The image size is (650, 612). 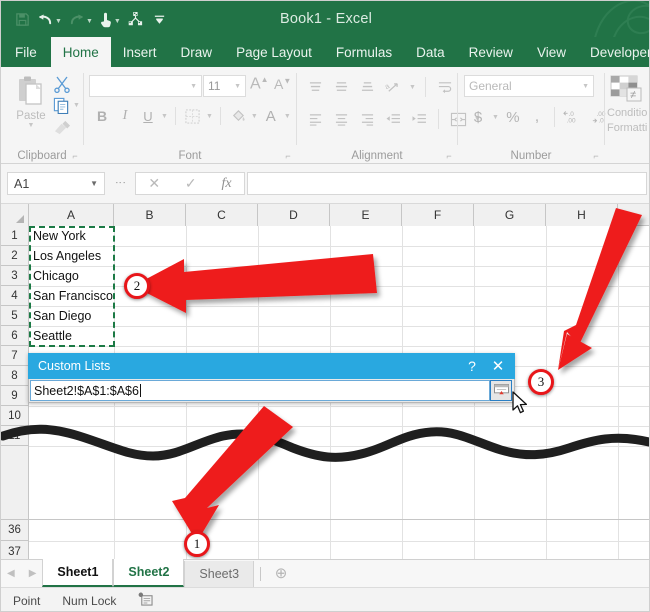 What do you see at coordinates (22, 19) in the screenshot?
I see `save-icon` at bounding box center [22, 19].